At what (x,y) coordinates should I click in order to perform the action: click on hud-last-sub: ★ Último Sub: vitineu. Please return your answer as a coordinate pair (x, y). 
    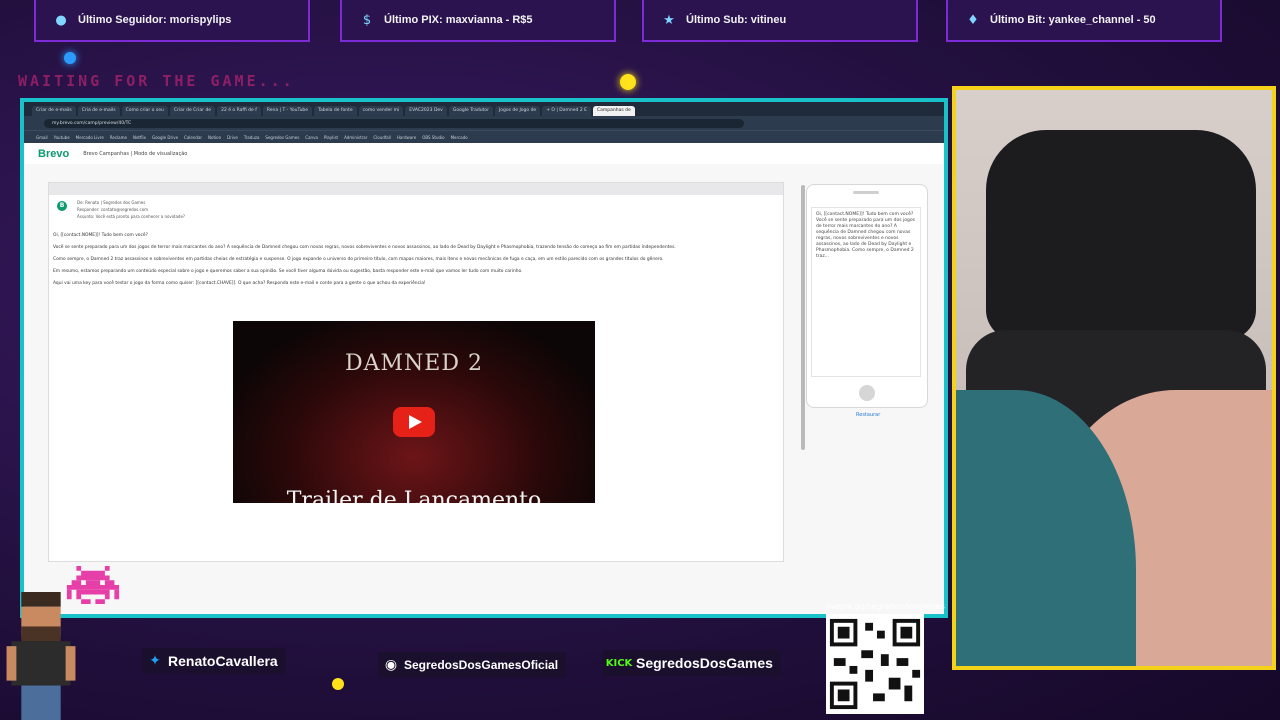
    Looking at the image, I should click on (780, 21).